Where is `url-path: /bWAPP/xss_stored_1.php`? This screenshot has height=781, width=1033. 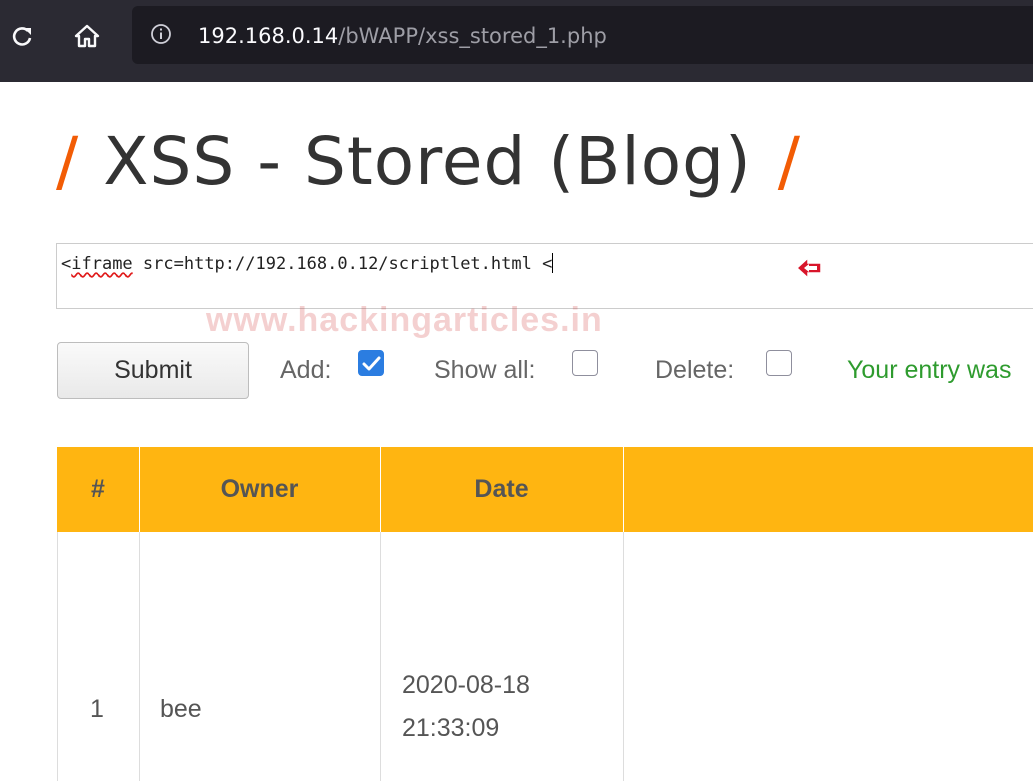
url-path: /bWAPP/xss_stored_1.php is located at coordinates (472, 36).